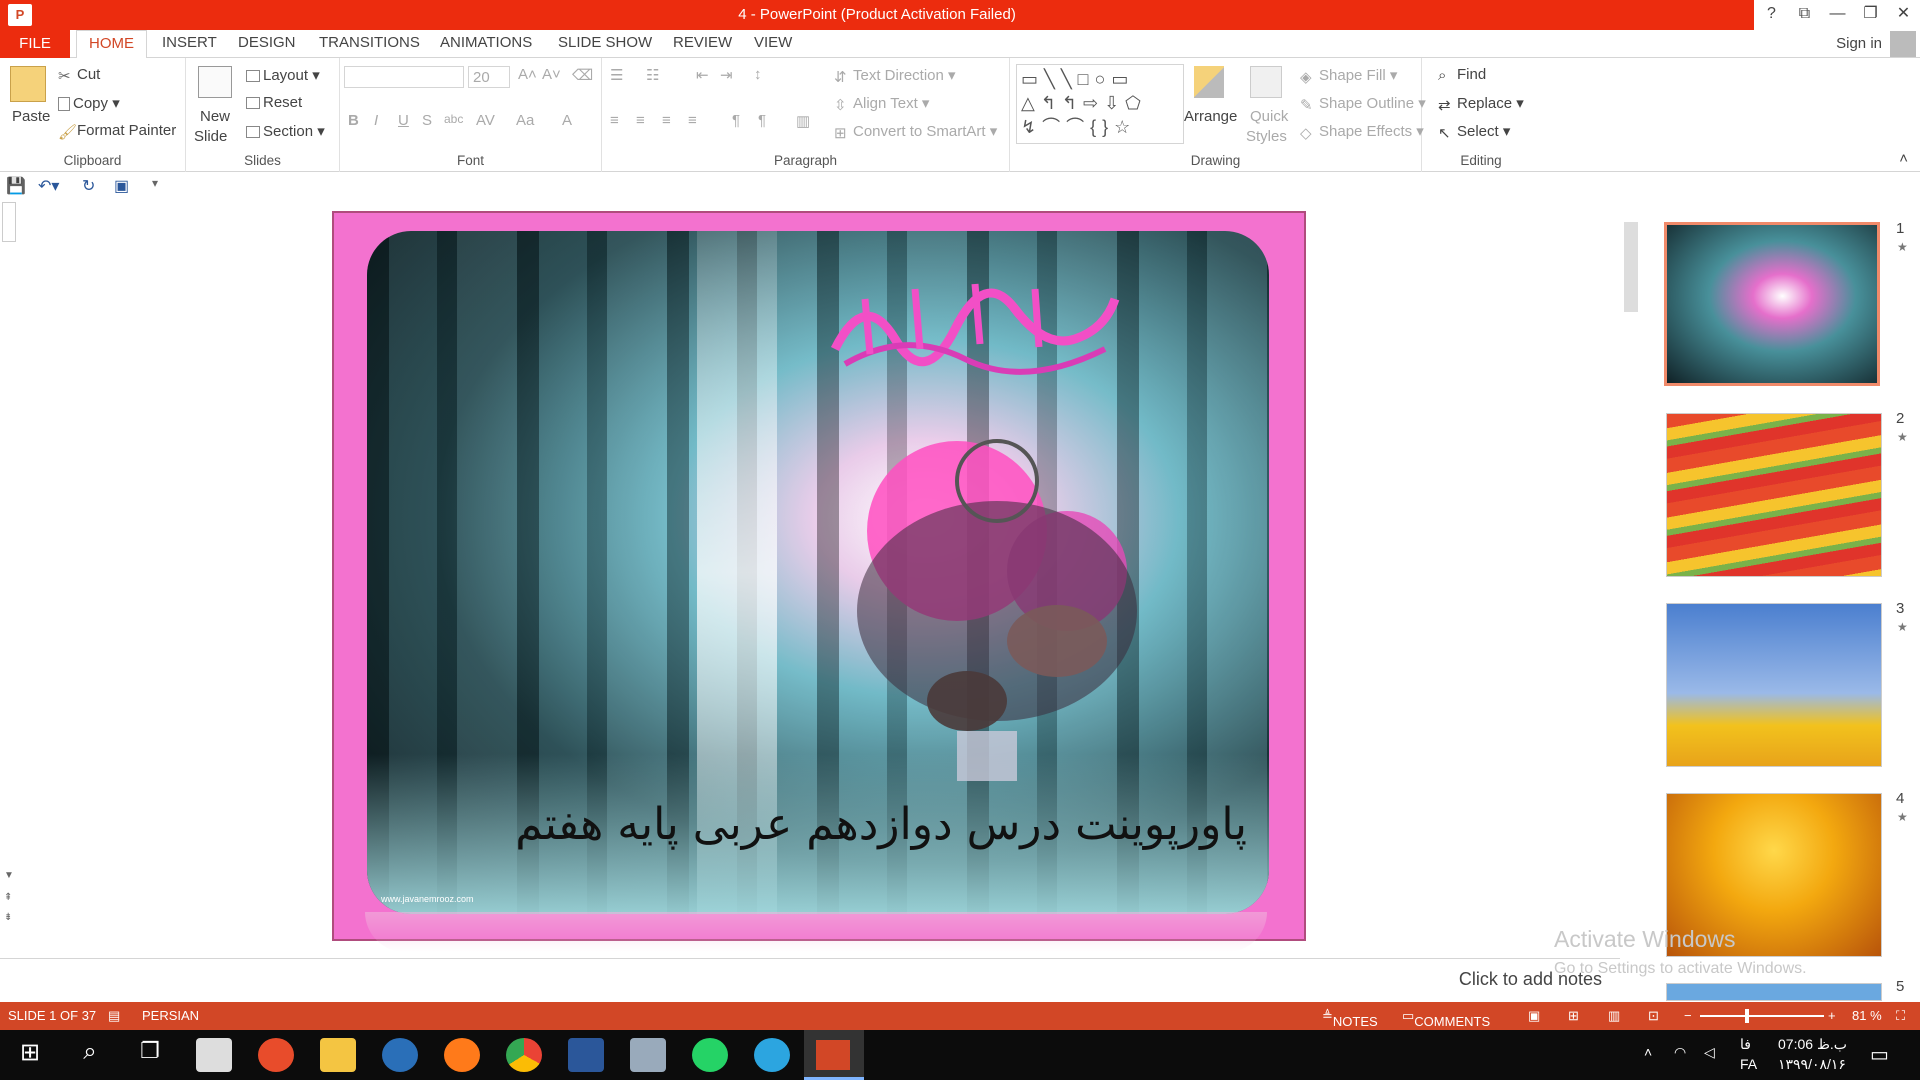 This screenshot has height=1080, width=1920. What do you see at coordinates (30, 1055) in the screenshot?
I see `windows-start-icon: ⊞` at bounding box center [30, 1055].